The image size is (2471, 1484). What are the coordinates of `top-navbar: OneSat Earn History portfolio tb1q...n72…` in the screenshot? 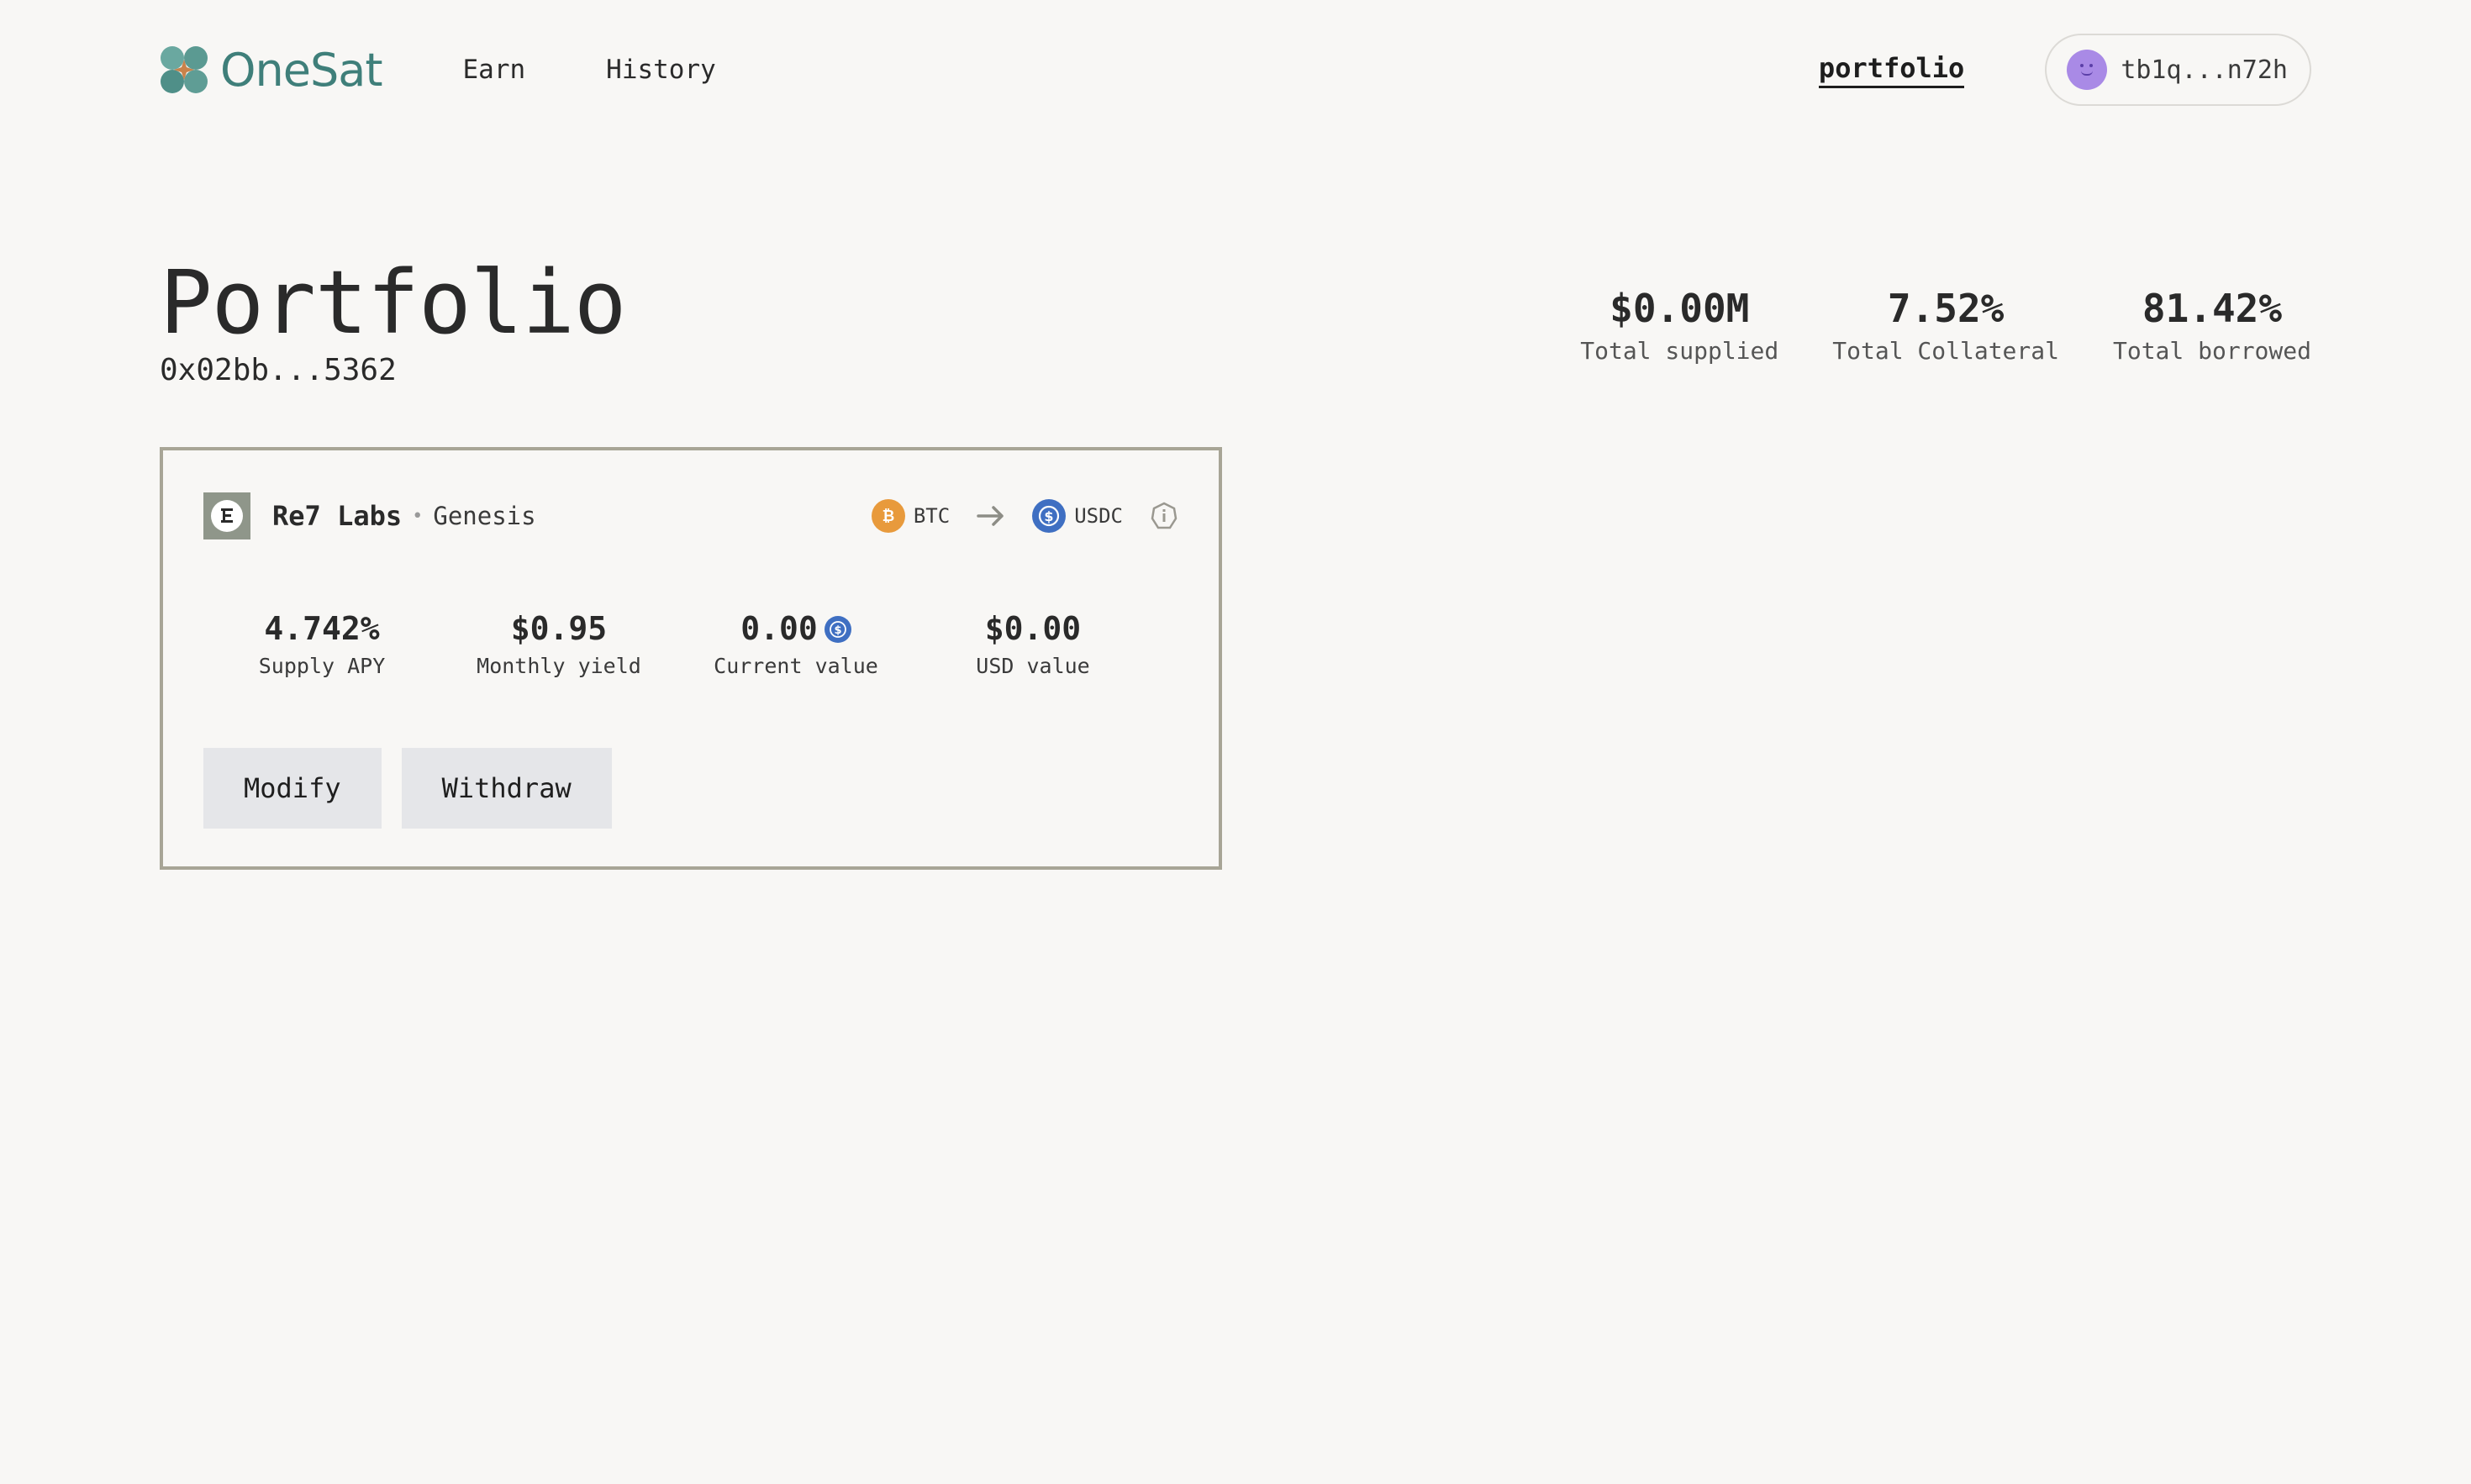 It's located at (1235, 70).